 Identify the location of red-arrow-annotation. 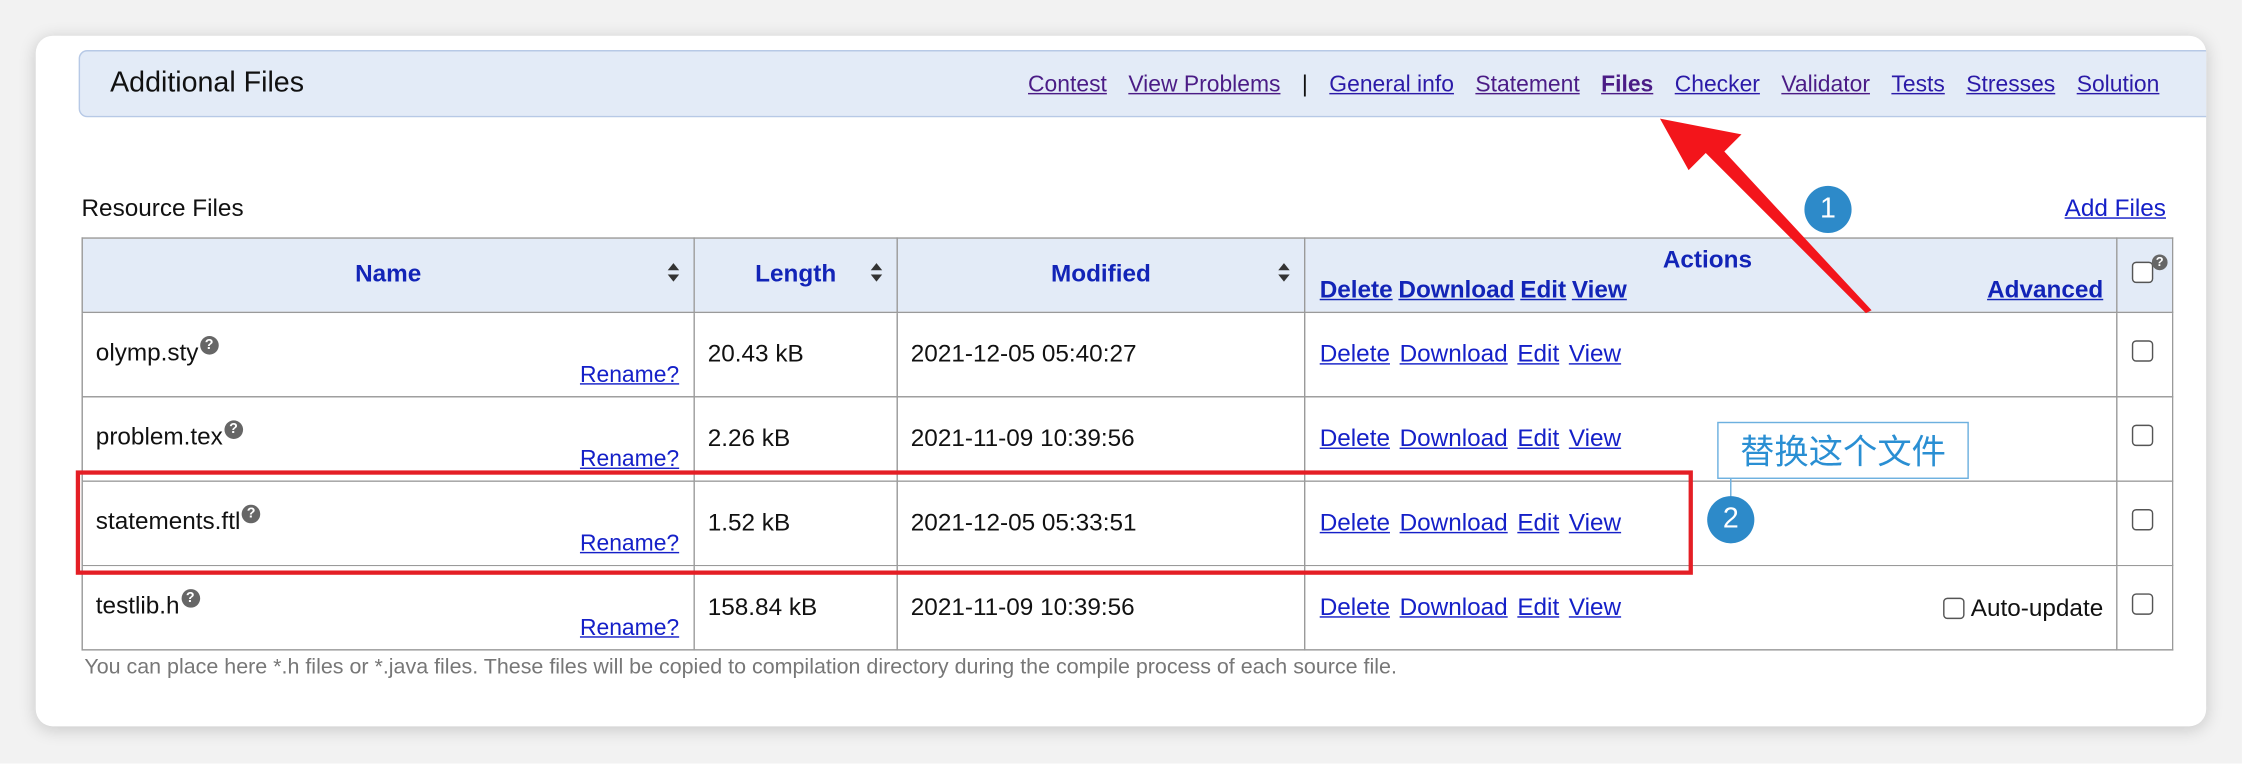
(1765, 216).